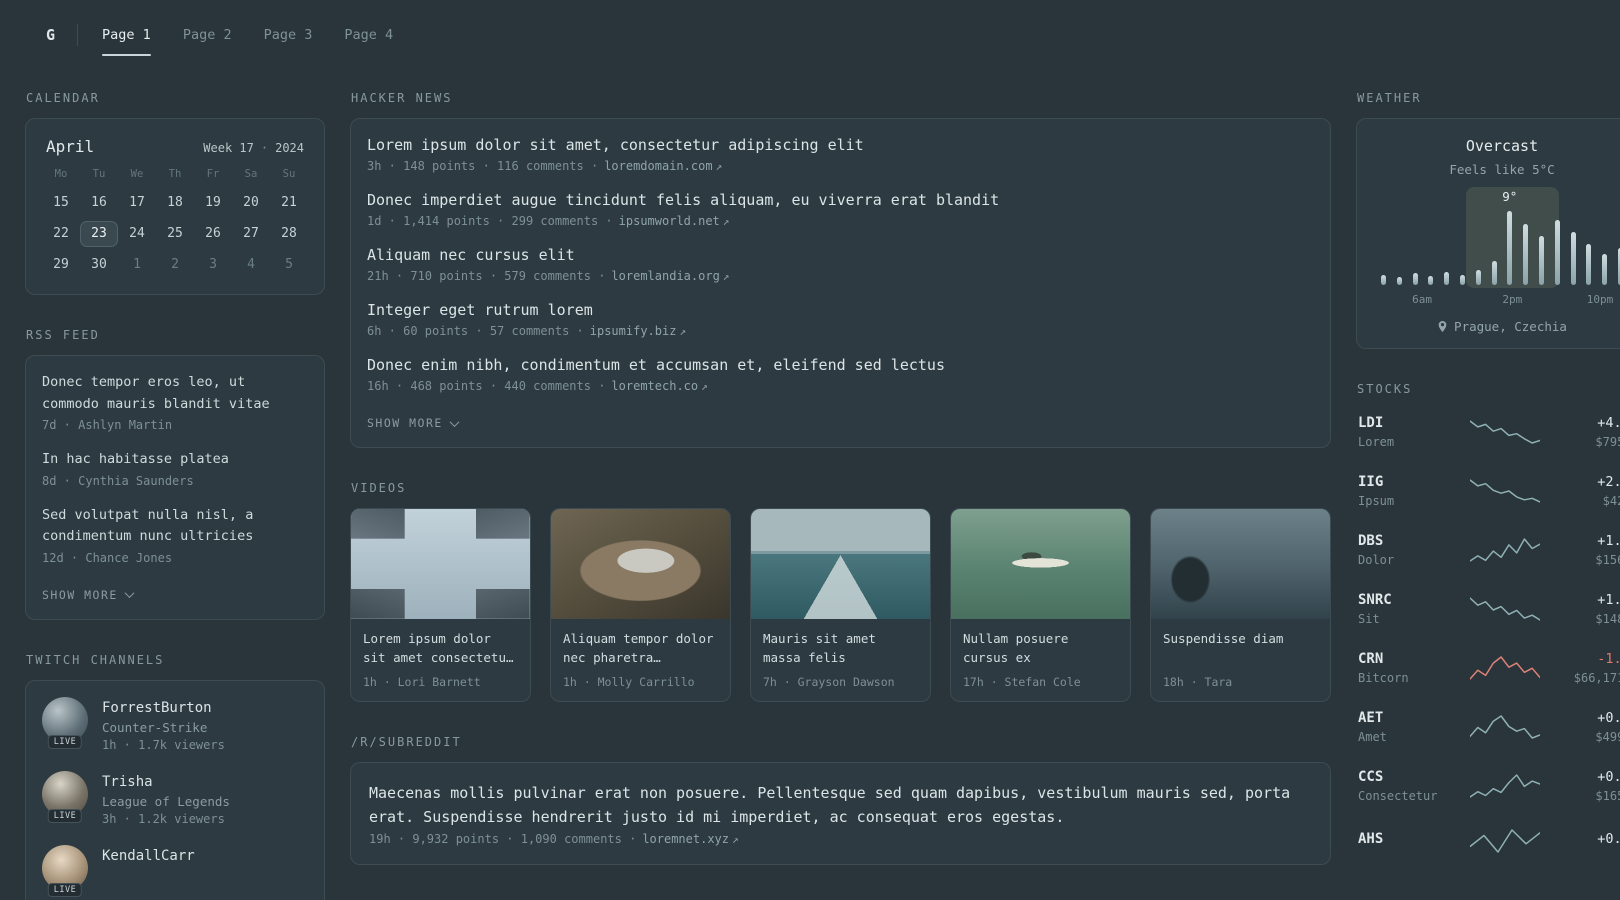 Image resolution: width=1620 pixels, height=900 pixels. What do you see at coordinates (810, 35) in the screenshot?
I see `top-navigation: G Page 1 Page 2 Page 3 Page 4` at bounding box center [810, 35].